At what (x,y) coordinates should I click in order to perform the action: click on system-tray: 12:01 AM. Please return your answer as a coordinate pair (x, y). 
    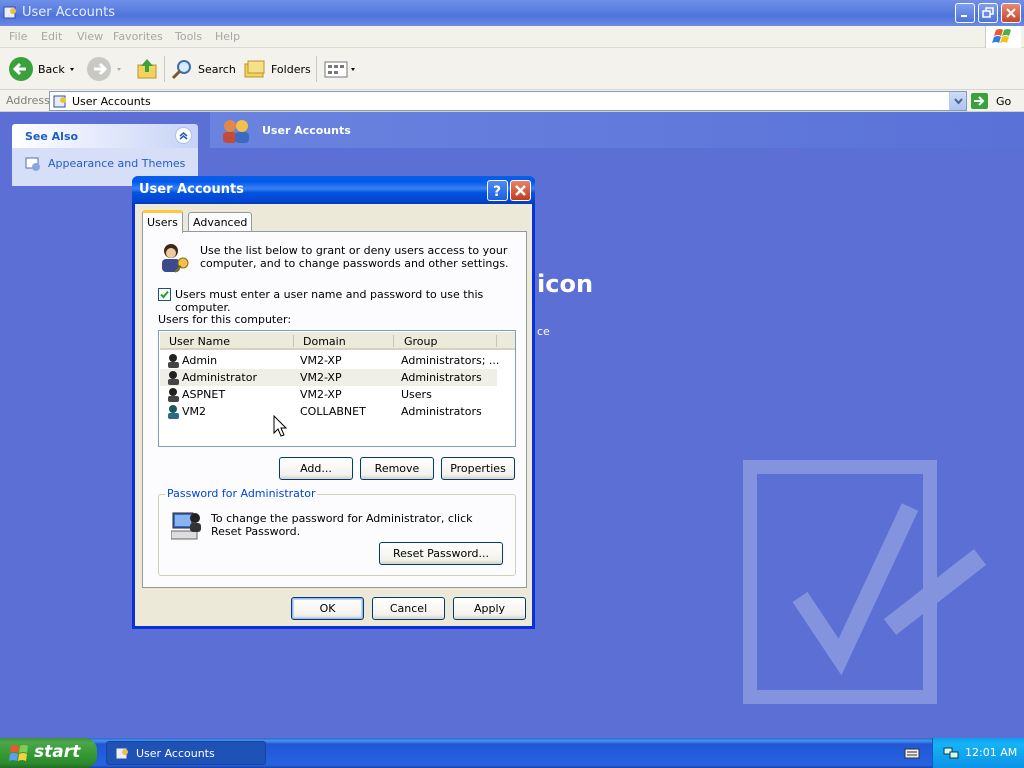
    Looking at the image, I should click on (978, 753).